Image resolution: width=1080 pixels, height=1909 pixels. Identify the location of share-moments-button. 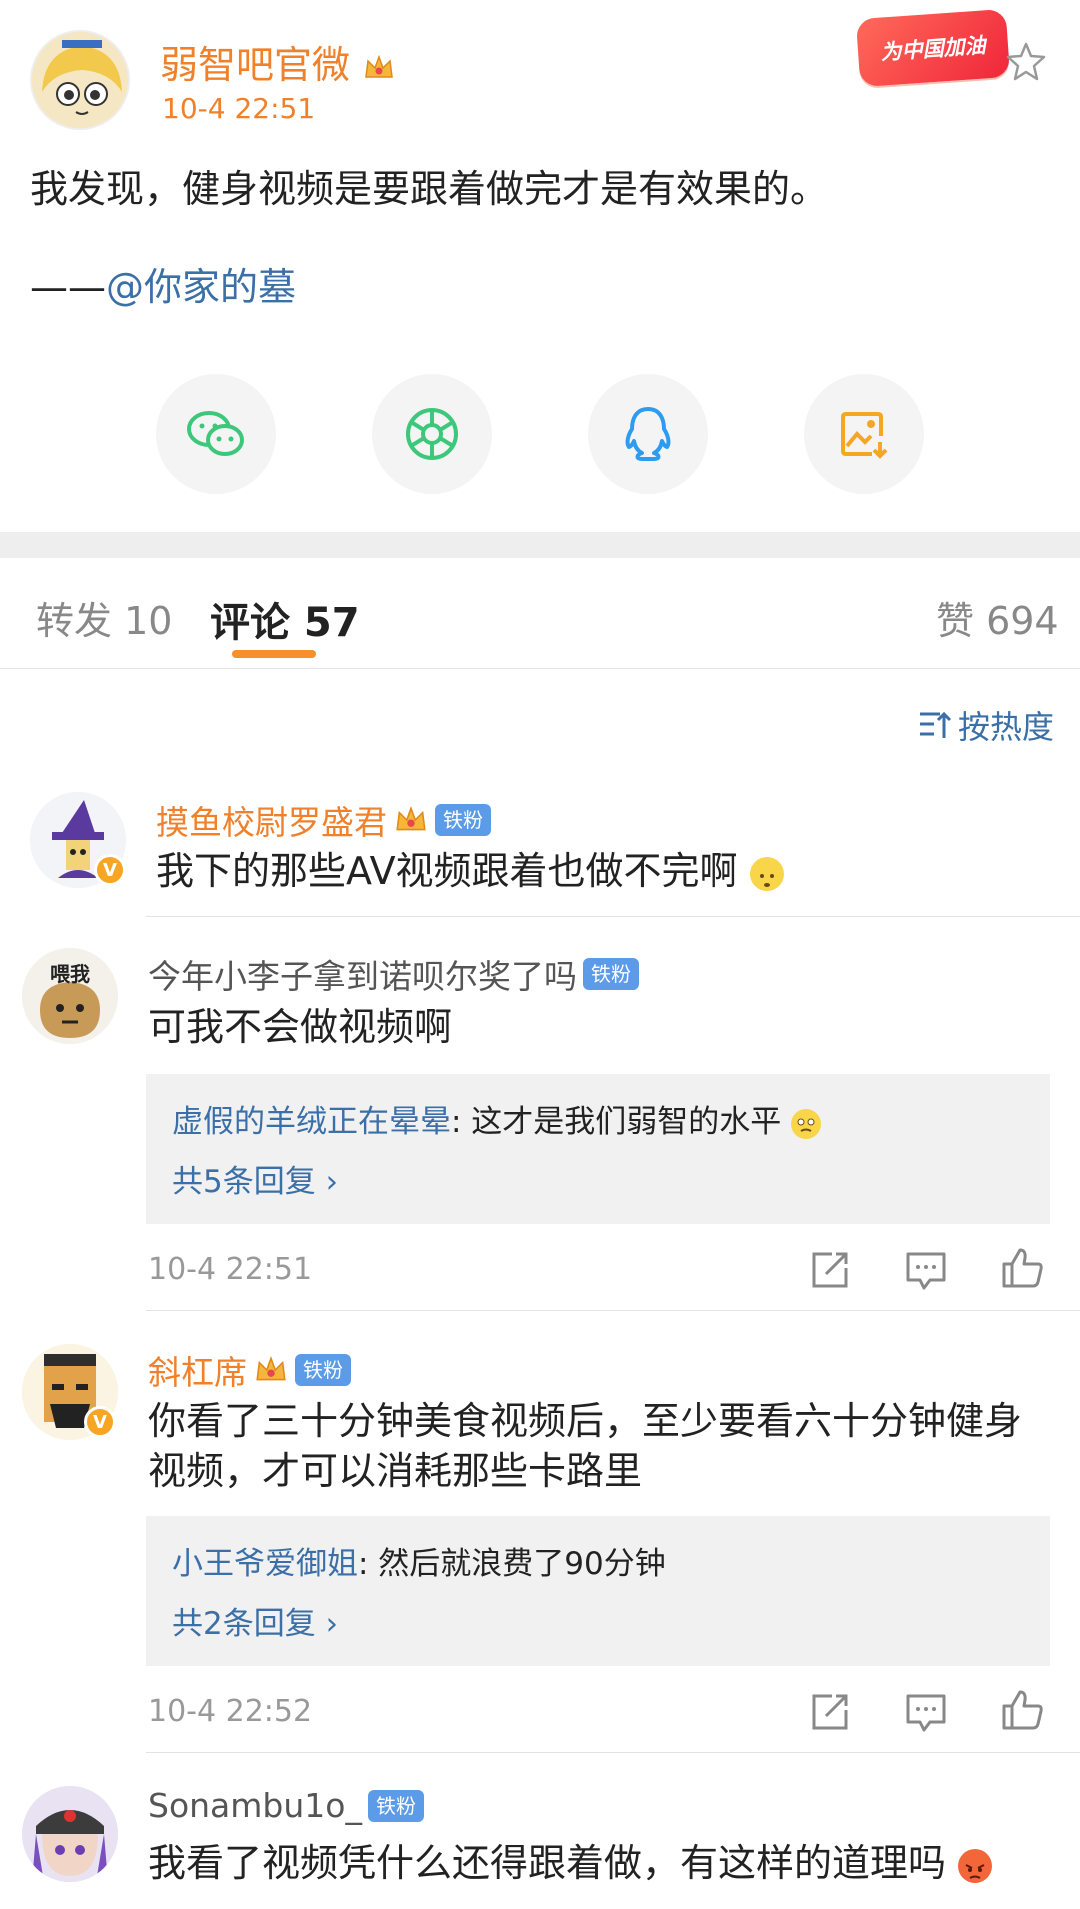
(432, 434).